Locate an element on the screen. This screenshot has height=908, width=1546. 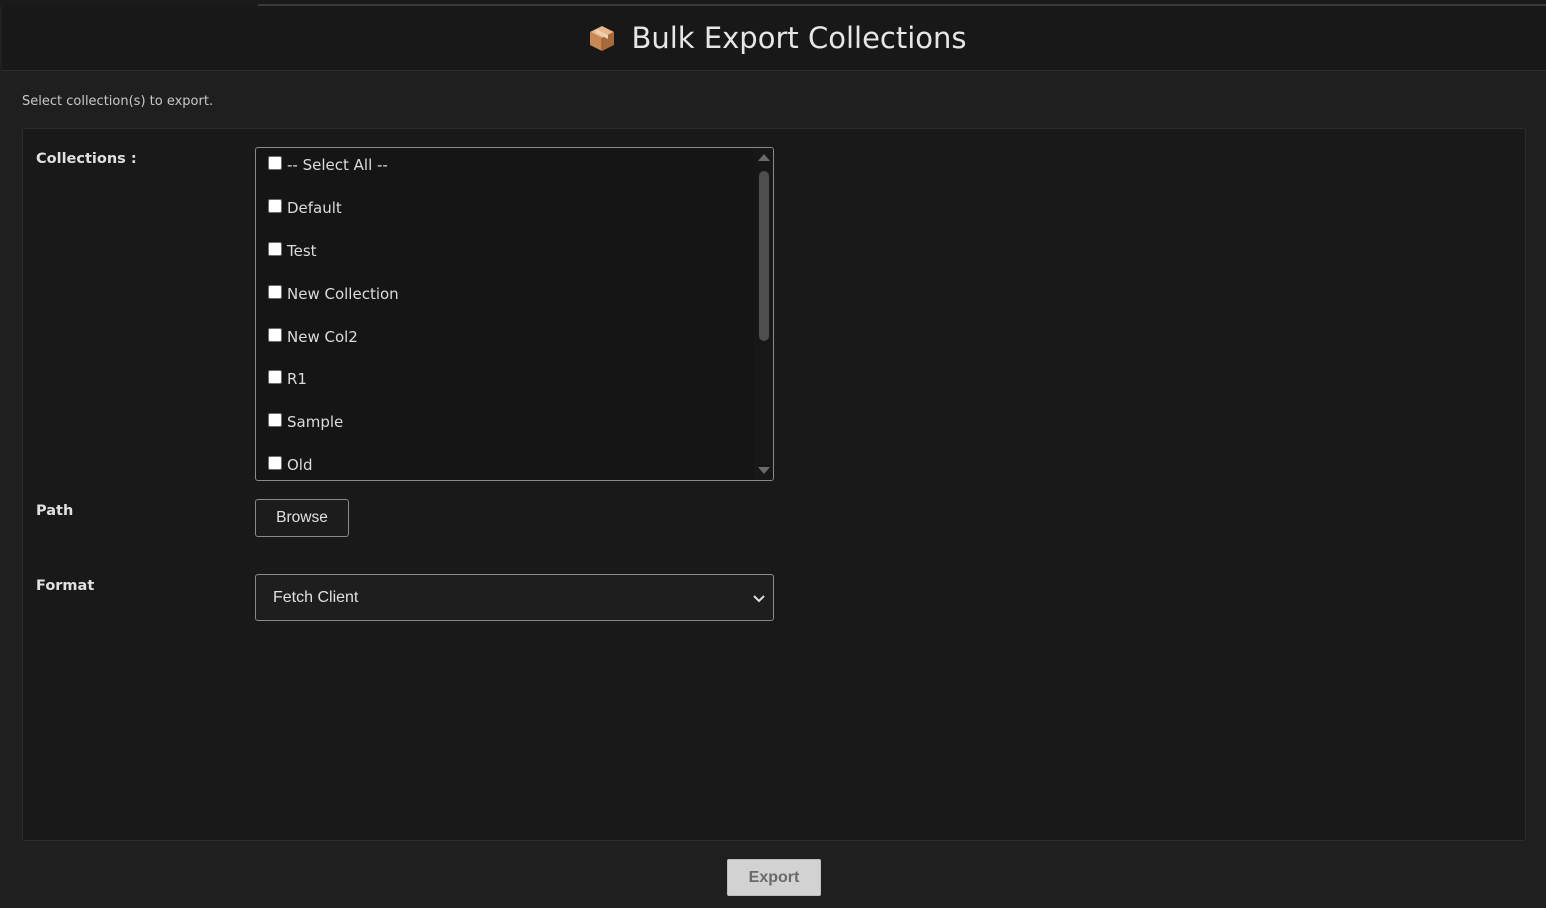
collection-item: Default is located at coordinates (505, 212).